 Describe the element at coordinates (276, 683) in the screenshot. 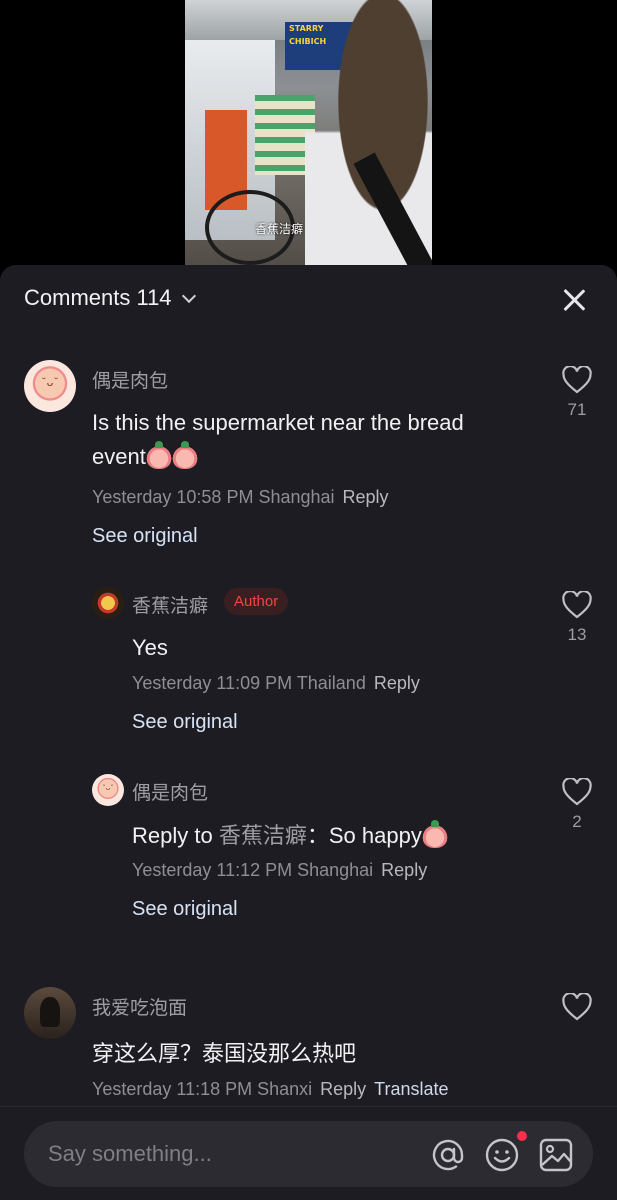

I see `reply-meta: Yesterday 11:09 PM Thailand Reply` at that location.